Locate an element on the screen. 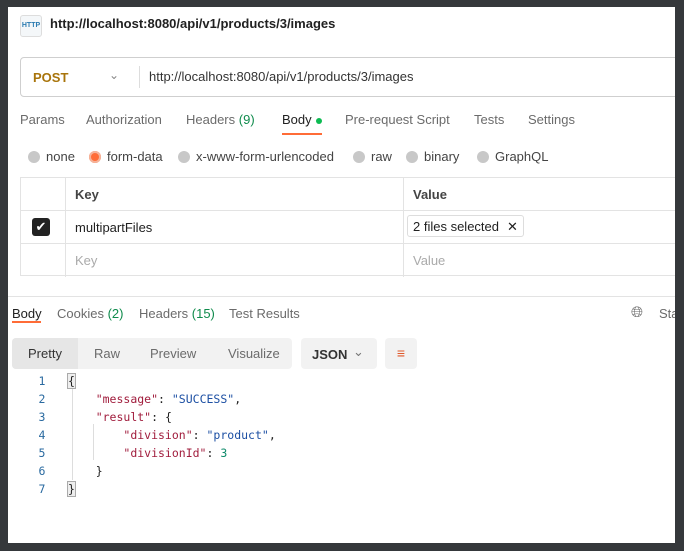  view-mode-segmented: Pretty Raw Preview Visualize is located at coordinates (152, 353).